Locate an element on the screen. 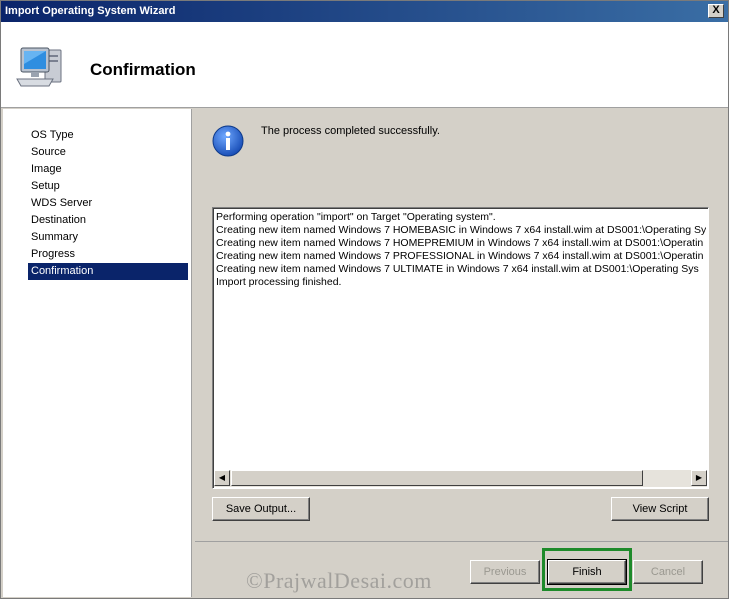 Image resolution: width=729 pixels, height=599 pixels. scroll-thumb is located at coordinates (437, 478).